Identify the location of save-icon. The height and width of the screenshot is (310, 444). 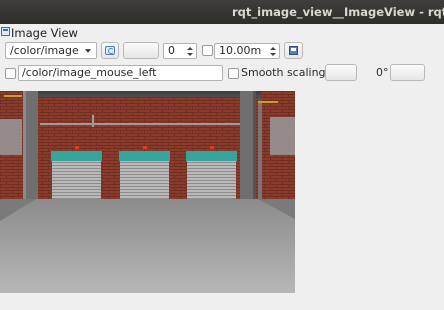
(293, 50).